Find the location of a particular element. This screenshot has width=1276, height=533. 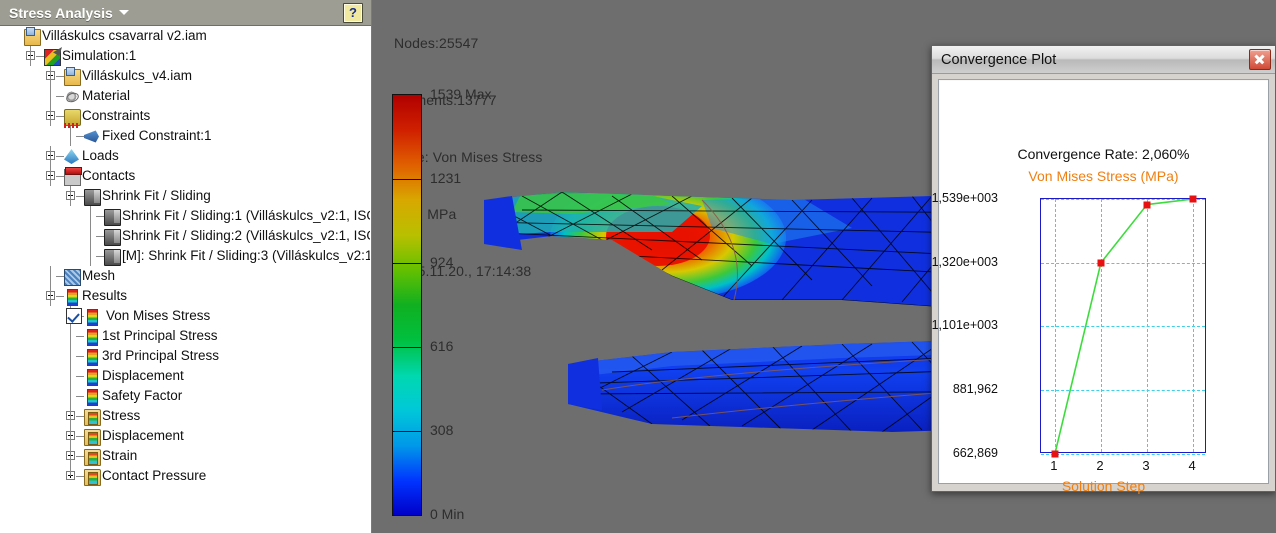

color-legend-bar is located at coordinates (407, 305).